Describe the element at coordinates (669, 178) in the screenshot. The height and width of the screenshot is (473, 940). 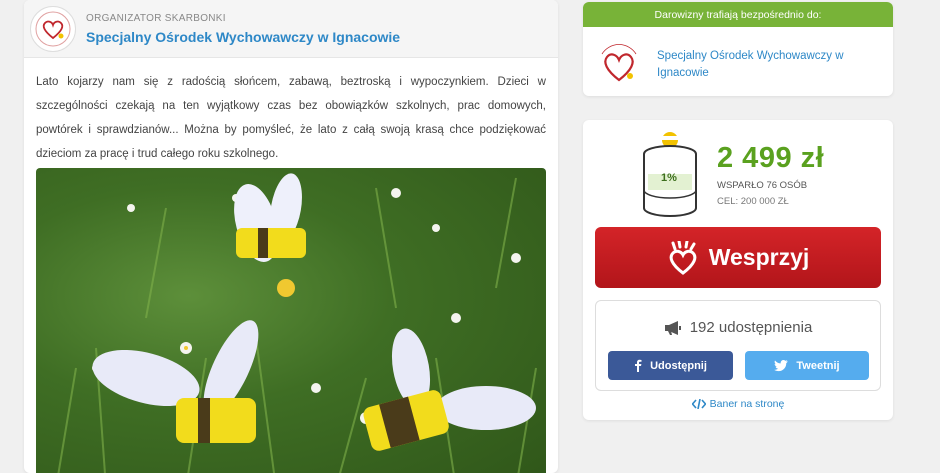
I see `progress-percent: 1%` at that location.